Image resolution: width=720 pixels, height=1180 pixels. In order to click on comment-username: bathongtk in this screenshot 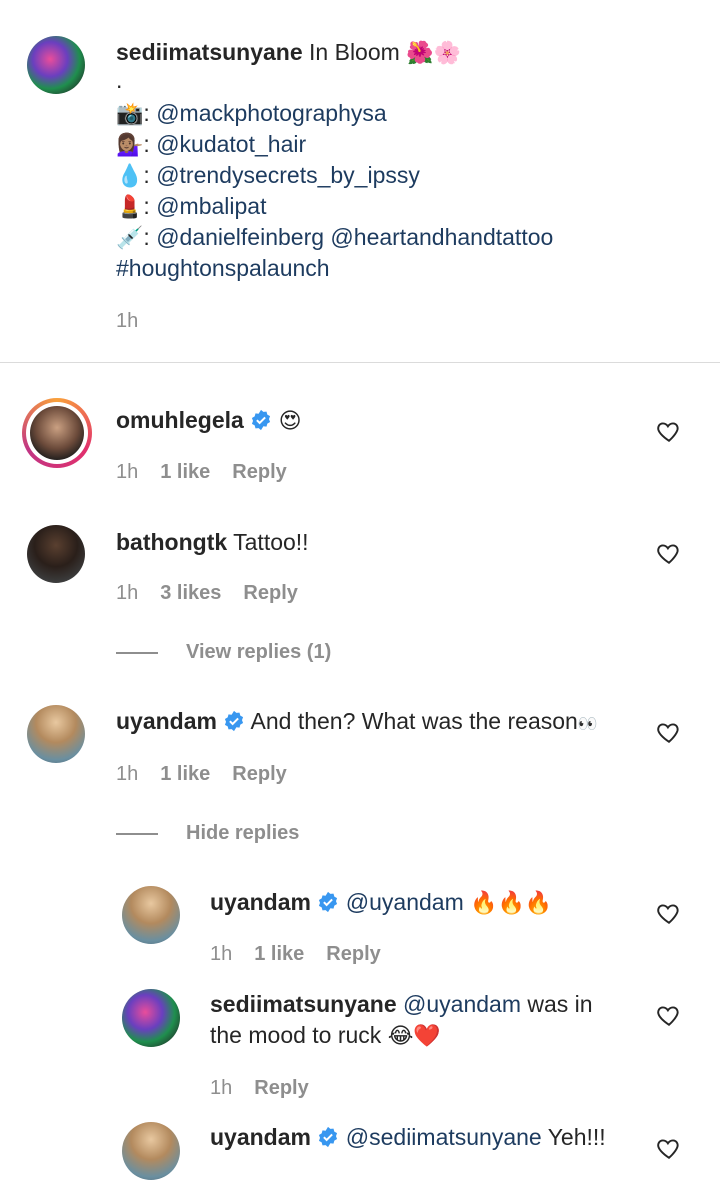, I will do `click(171, 542)`.